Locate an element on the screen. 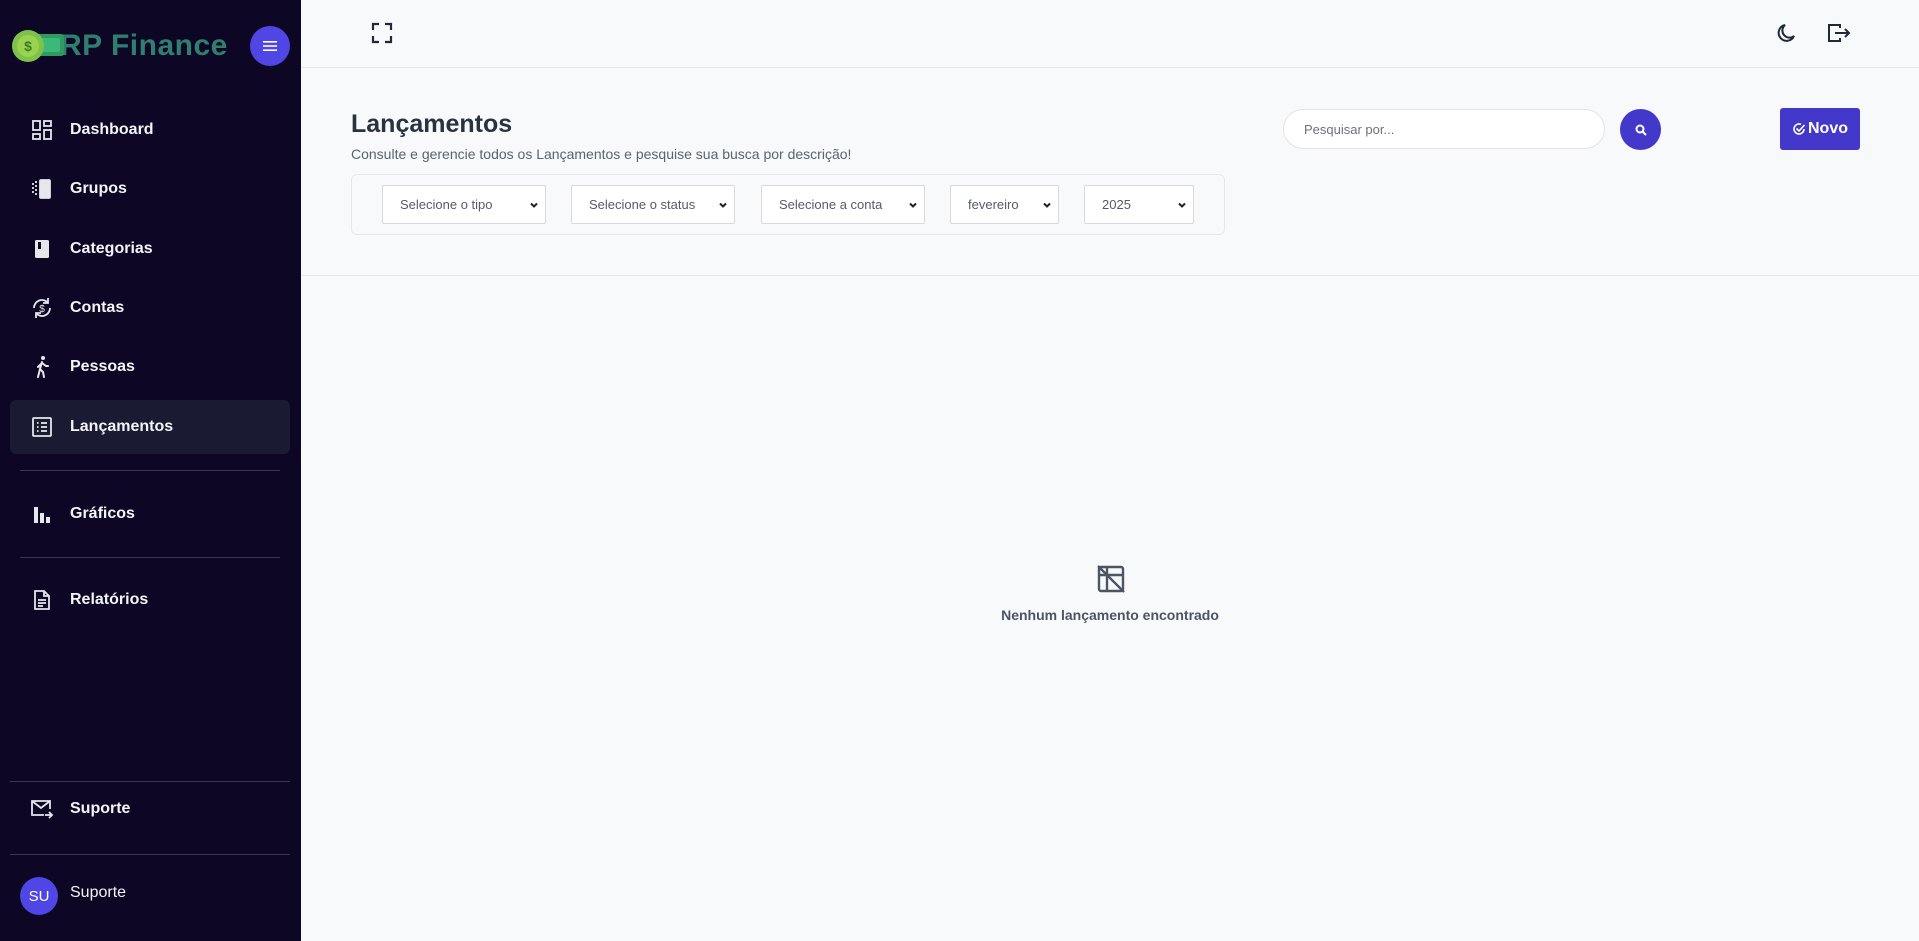  currency-exchange-icon: $ is located at coordinates (42, 308).